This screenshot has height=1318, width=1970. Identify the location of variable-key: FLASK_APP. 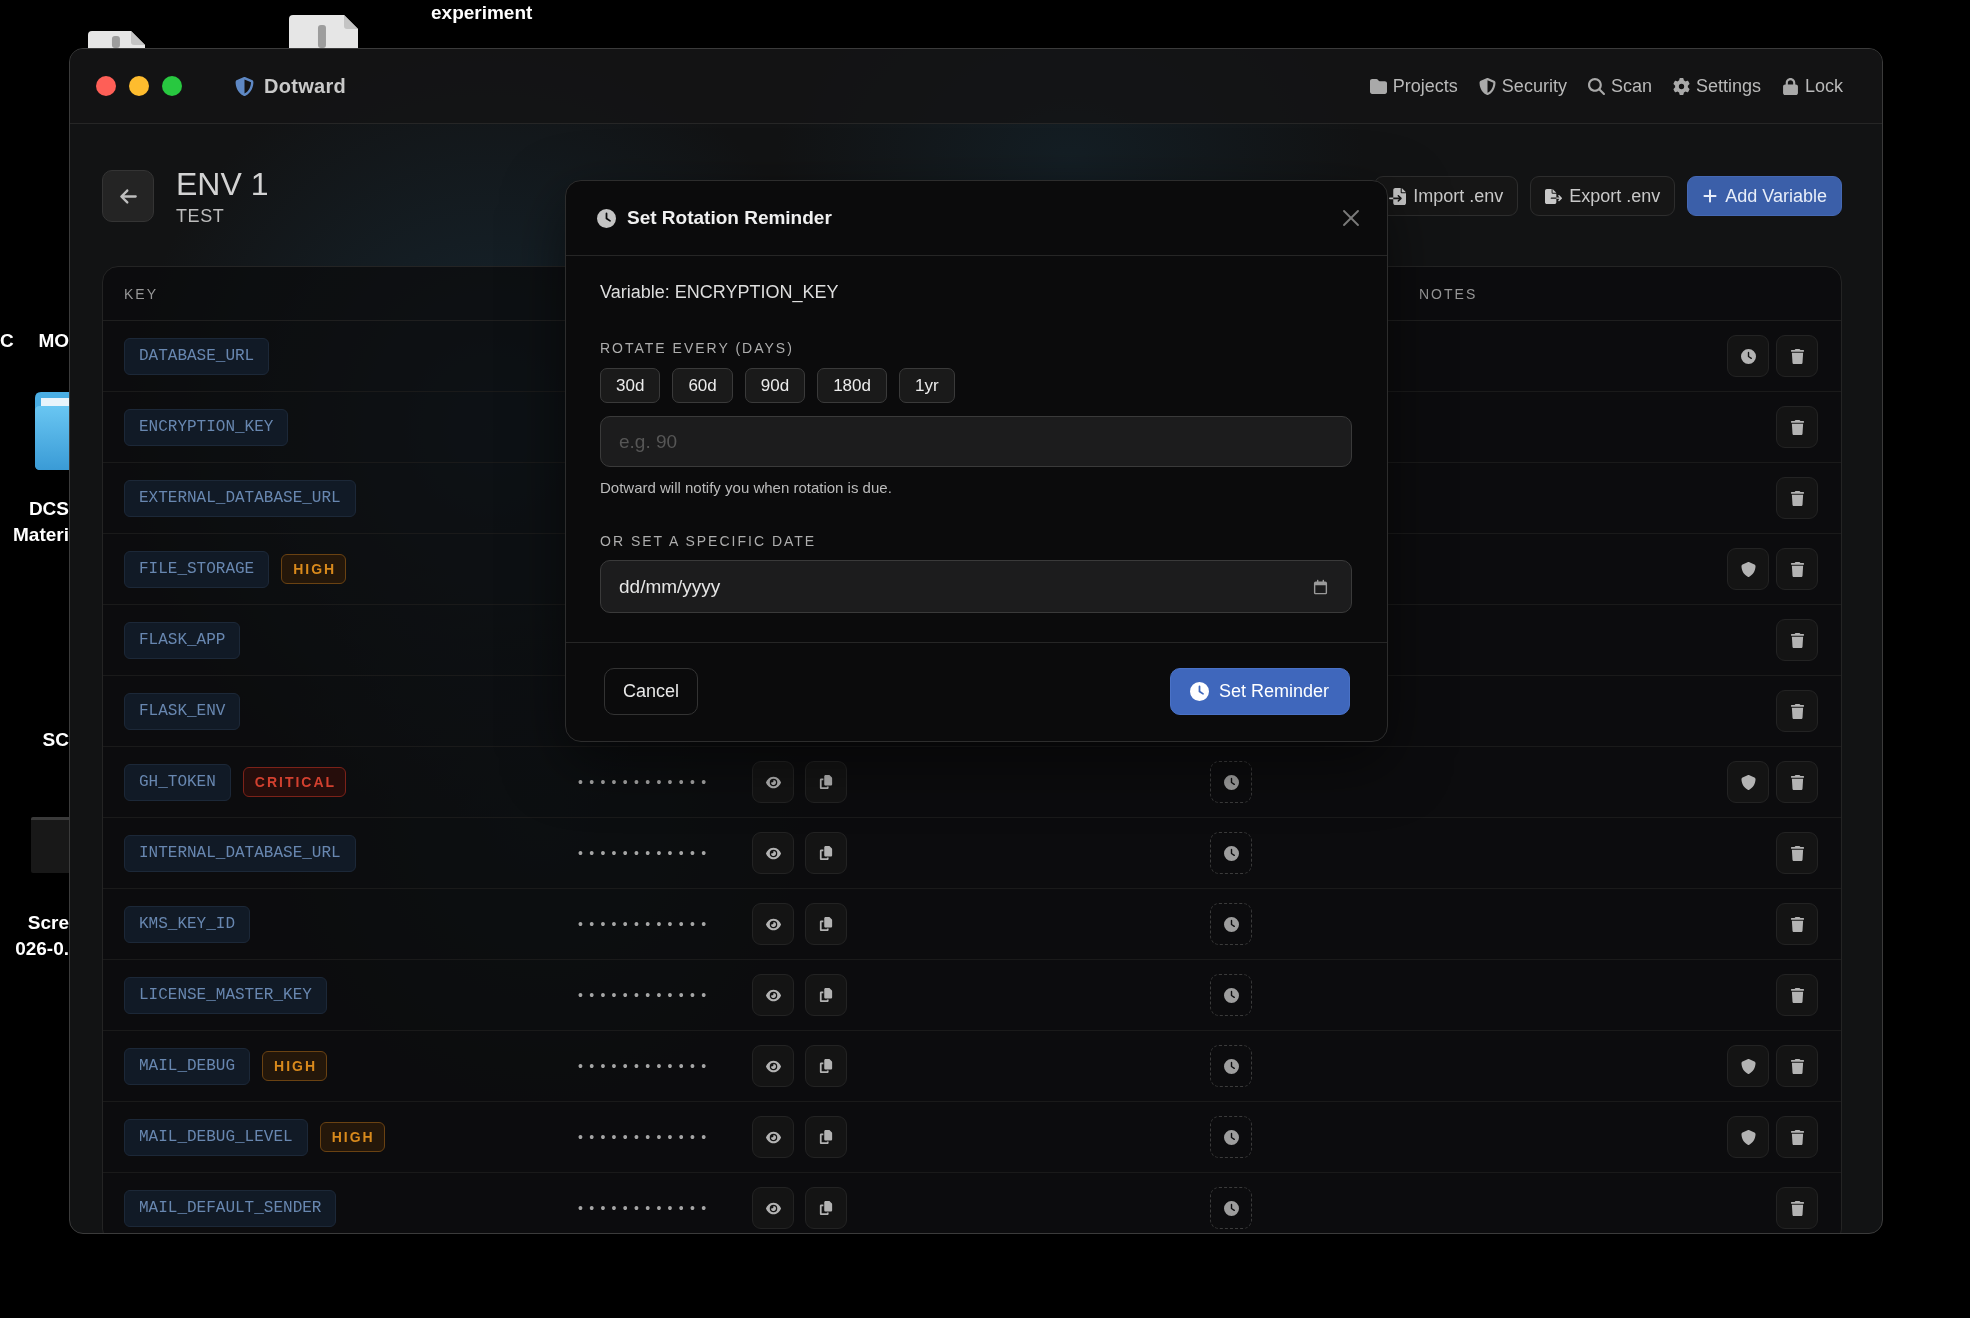
(182, 640).